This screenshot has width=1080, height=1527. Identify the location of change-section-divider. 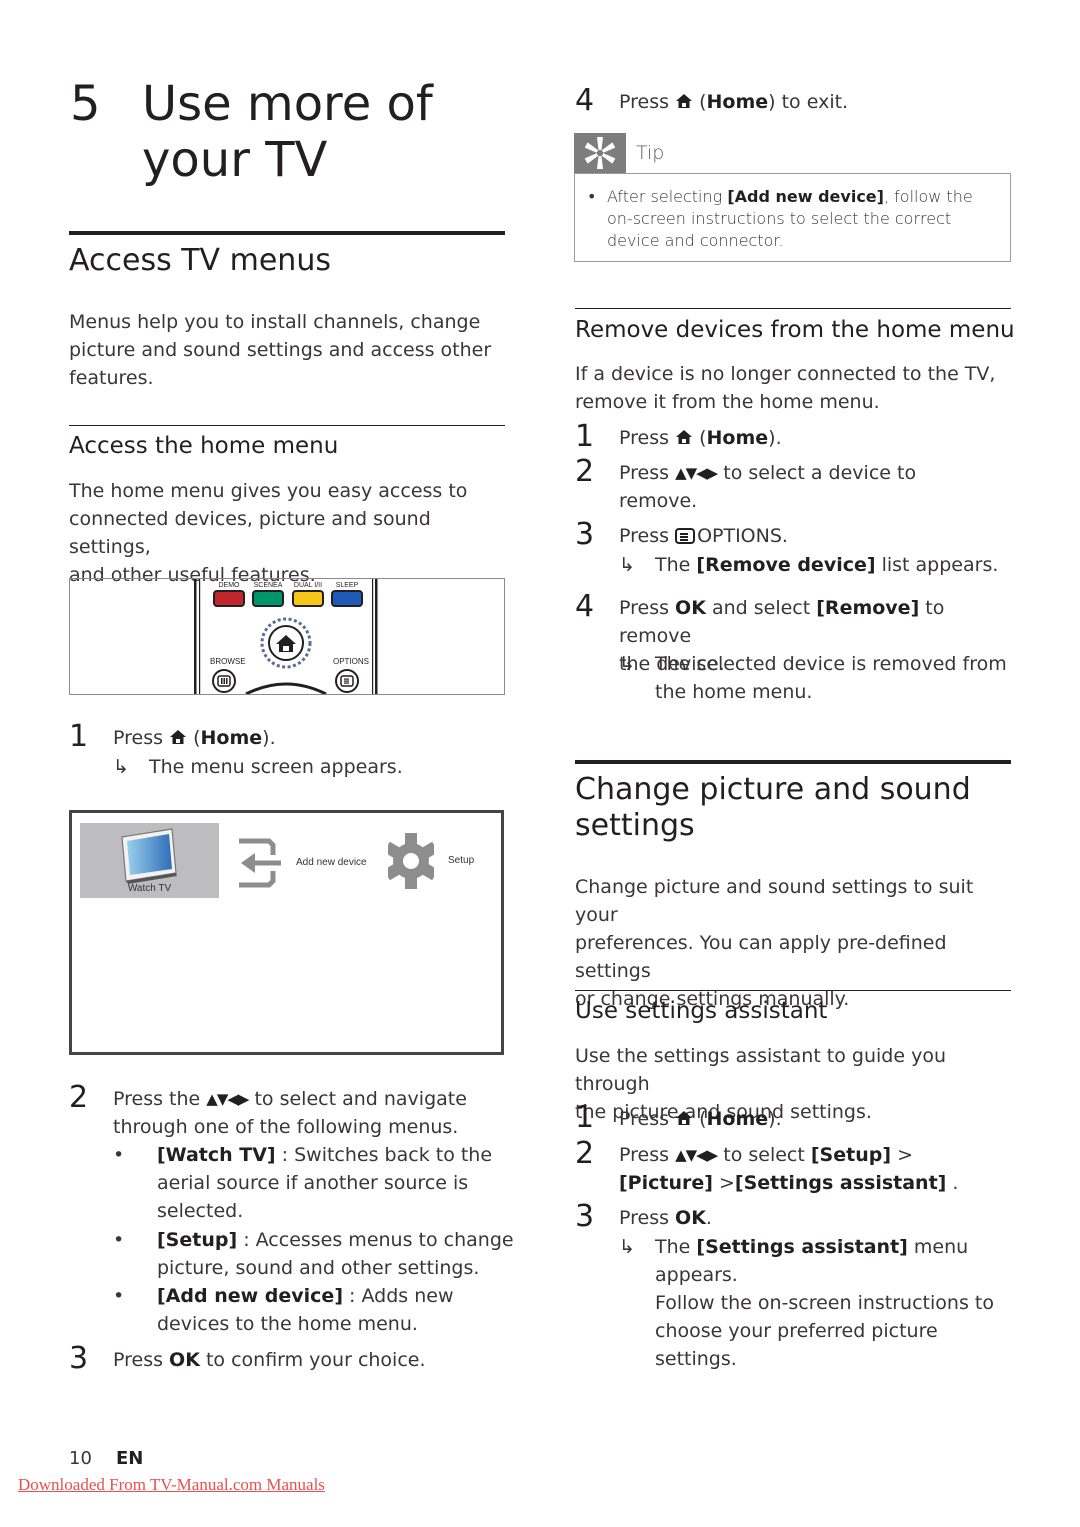
(793, 762).